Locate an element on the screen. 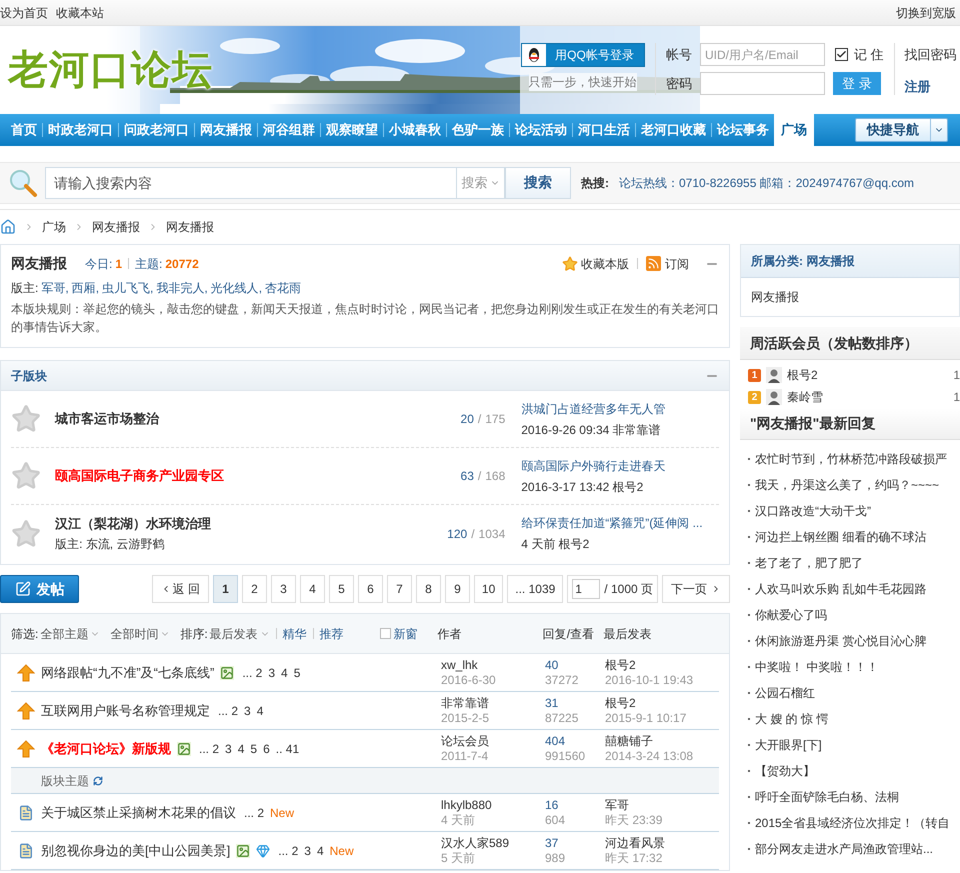 This screenshot has width=960, height=873. page-link: 6 is located at coordinates (266, 749).